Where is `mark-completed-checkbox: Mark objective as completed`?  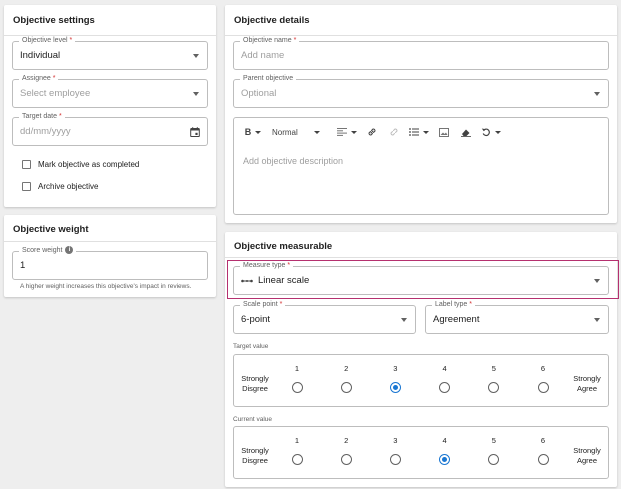
mark-completed-checkbox: Mark objective as completed is located at coordinates (80, 164).